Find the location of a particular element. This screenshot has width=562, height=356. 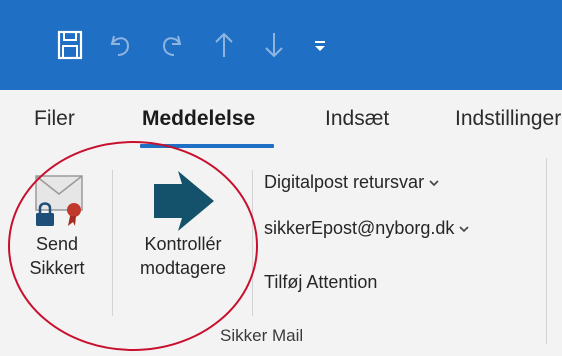

check-recipients-button: Kontrollér modtagere is located at coordinates (183, 225).